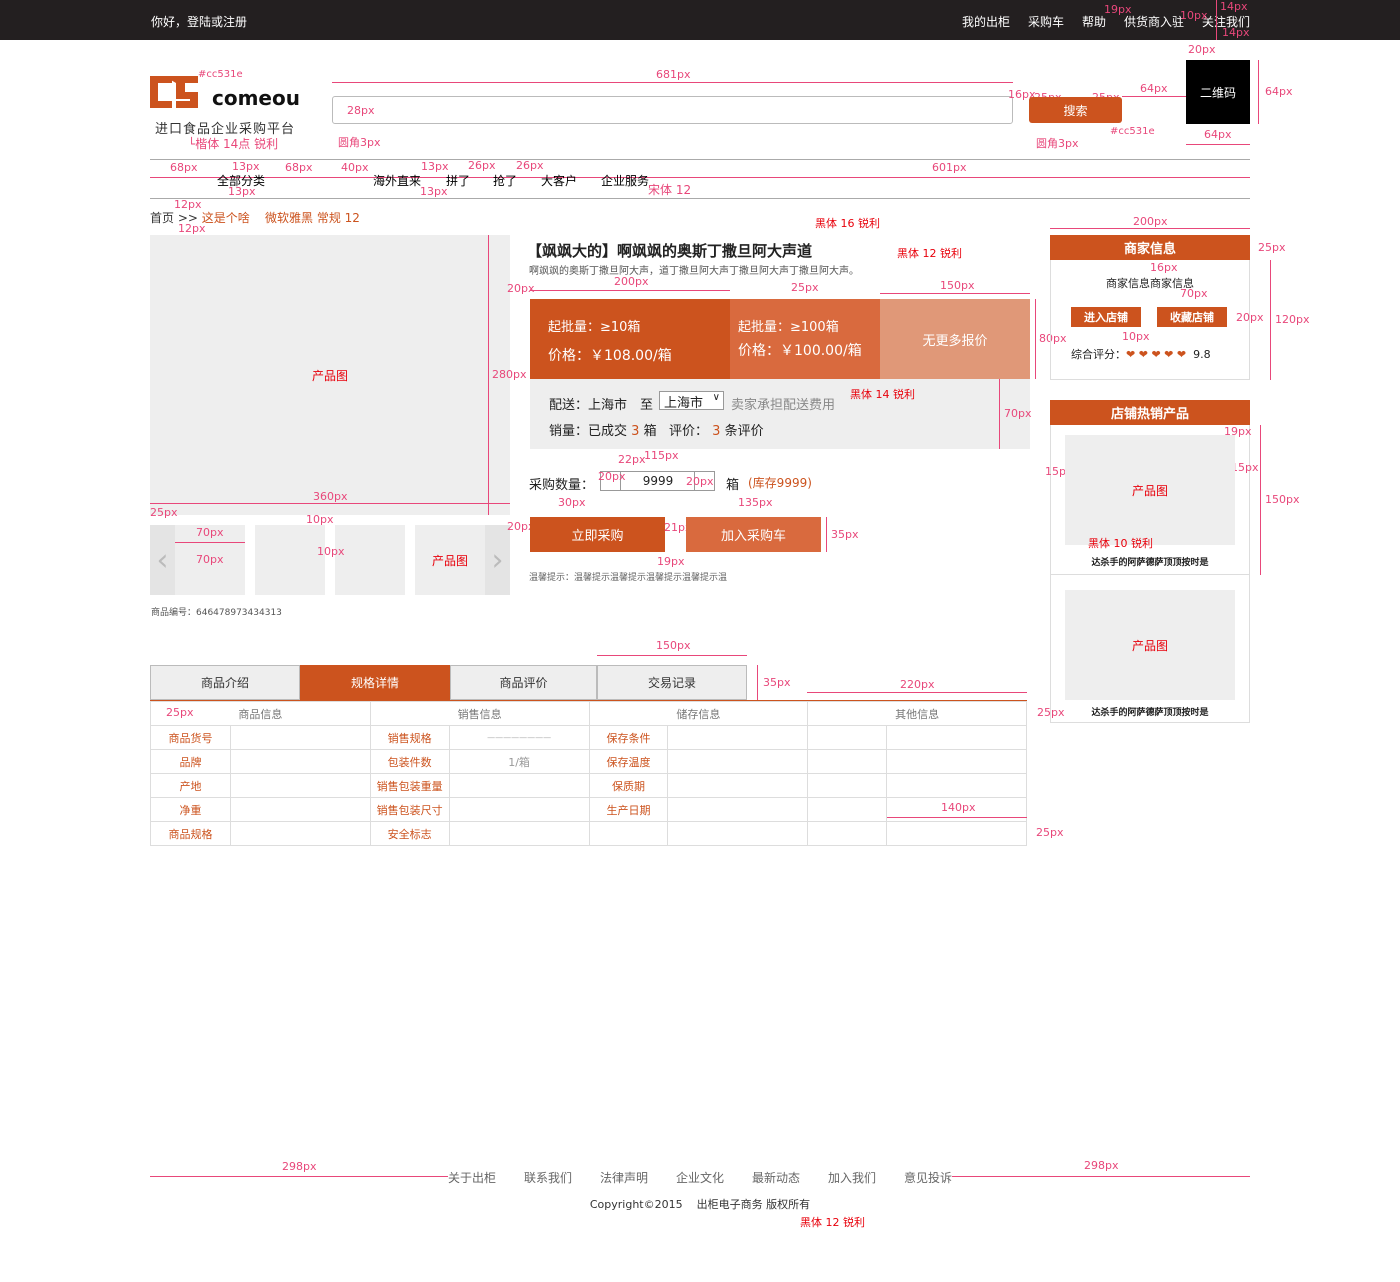  What do you see at coordinates (1150, 283) in the screenshot?
I see `merchant-info: 商家信息商家信息` at bounding box center [1150, 283].